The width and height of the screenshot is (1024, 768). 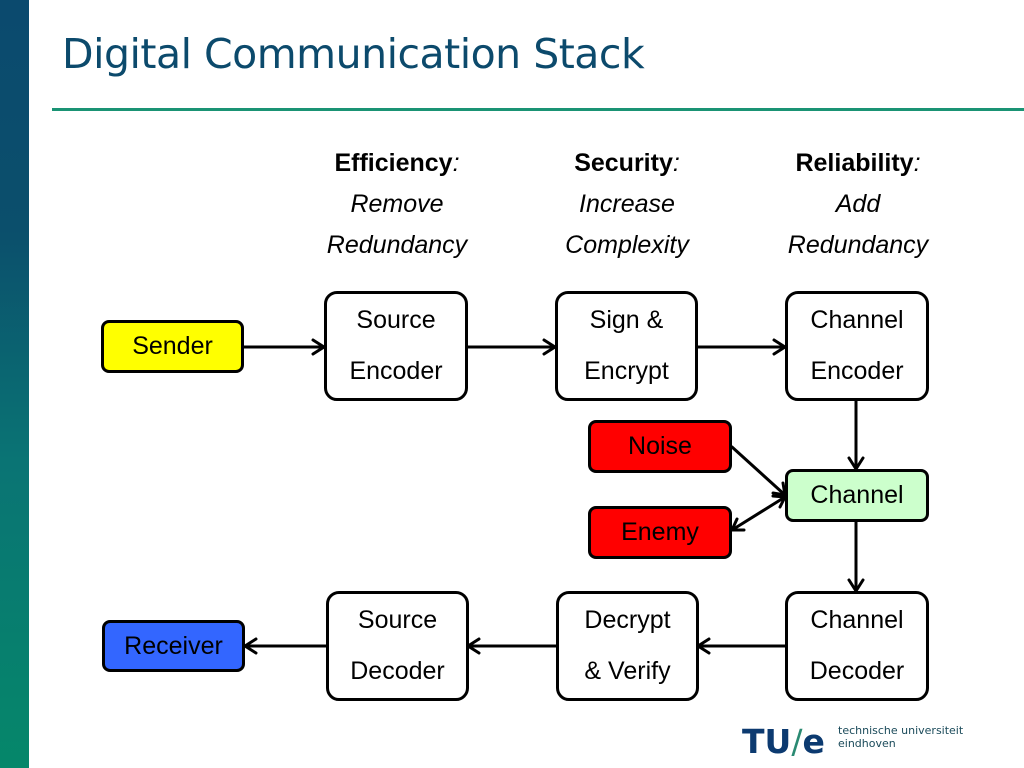 What do you see at coordinates (397, 646) in the screenshot?
I see `node-source-decoder: Source Decoder` at bounding box center [397, 646].